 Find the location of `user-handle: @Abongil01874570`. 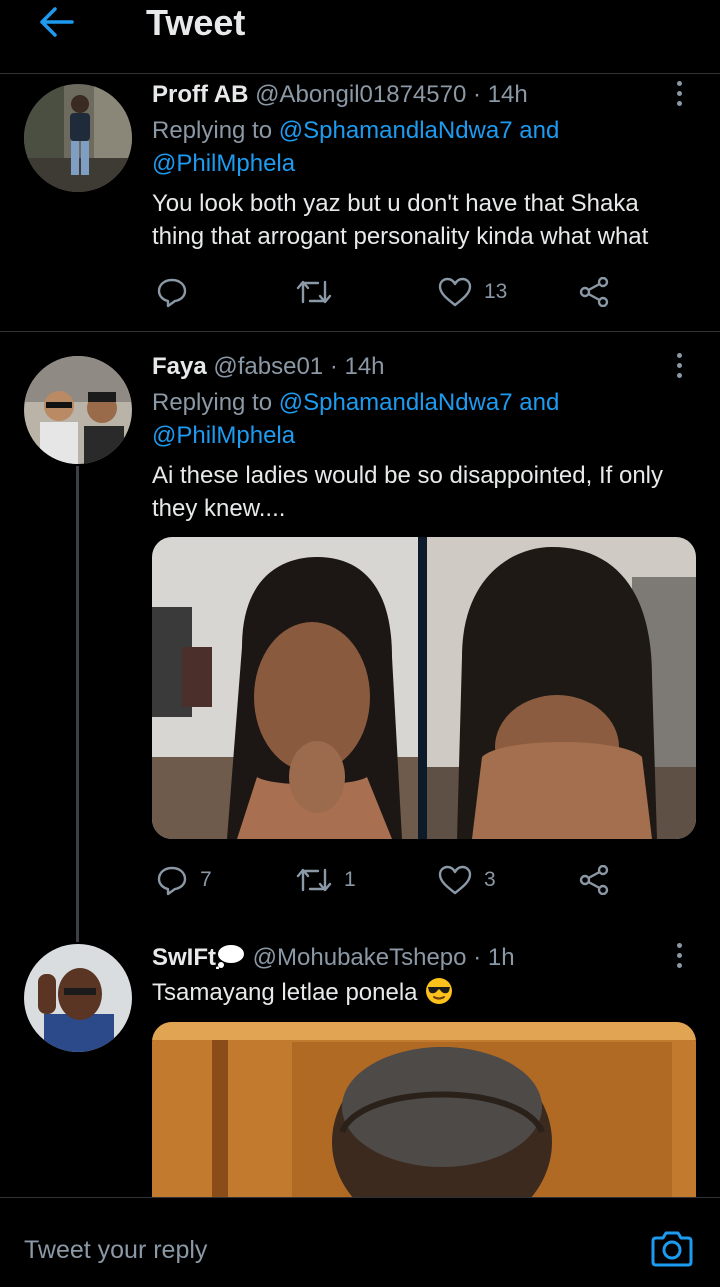

user-handle: @Abongil01874570 is located at coordinates (360, 94).